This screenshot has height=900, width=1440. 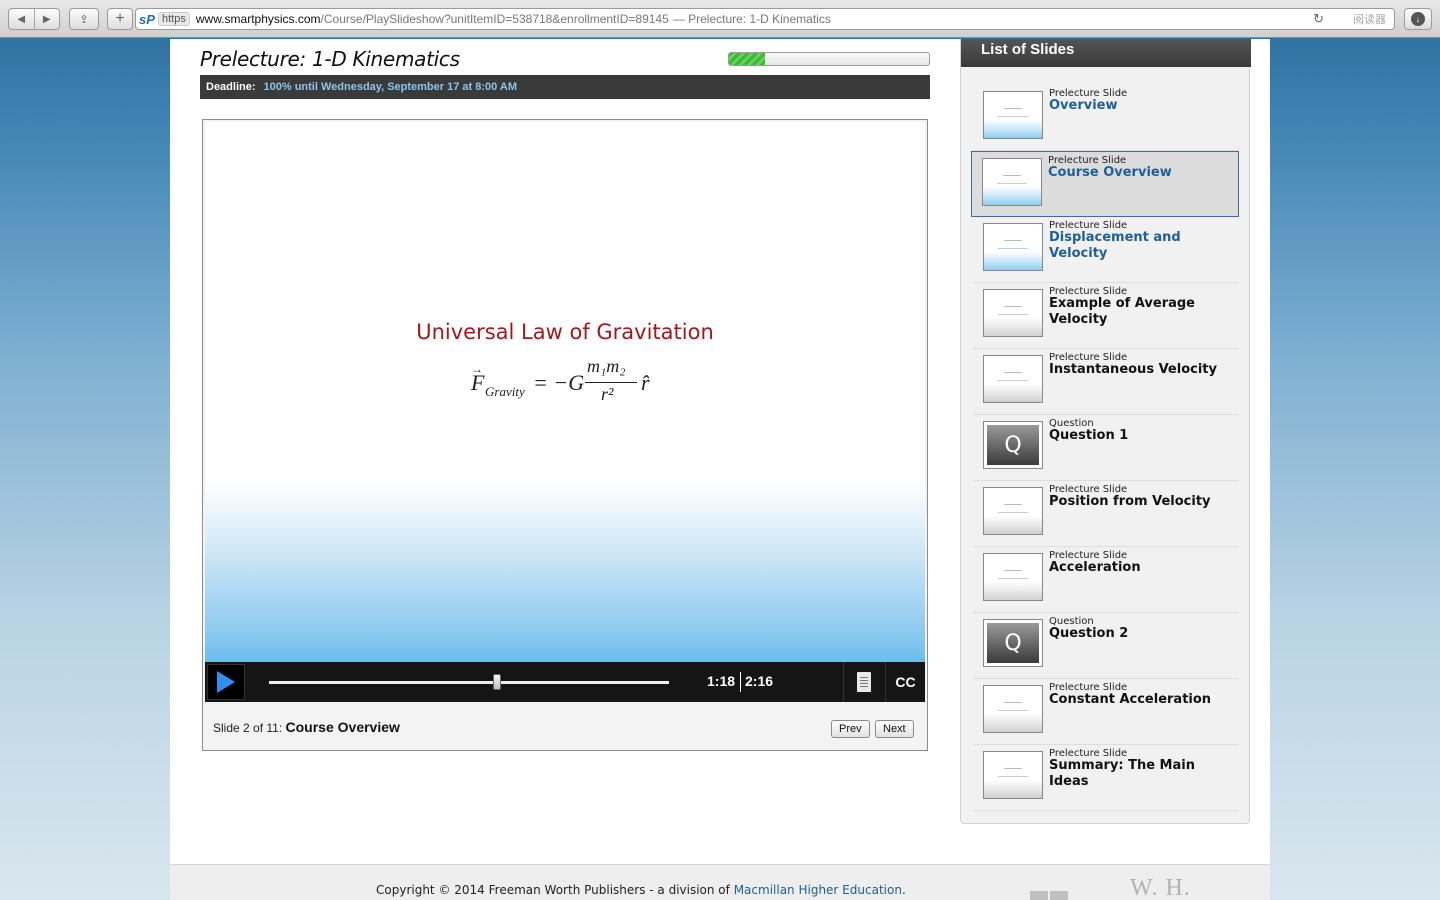 I want to click on slide-list-item-title: Summary: The Main Ideas, so click(x=1142, y=774).